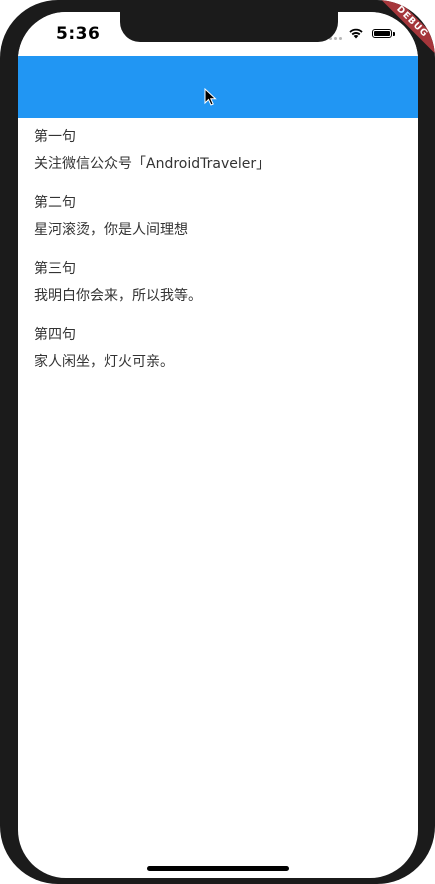  What do you see at coordinates (219, 283) in the screenshot?
I see `list-item: 第三句 我明白你会来，所以我等。` at bounding box center [219, 283].